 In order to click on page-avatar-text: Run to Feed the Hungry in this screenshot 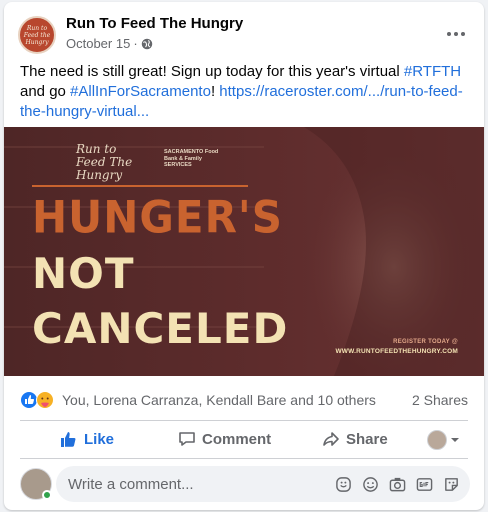, I will do `click(37, 35)`.